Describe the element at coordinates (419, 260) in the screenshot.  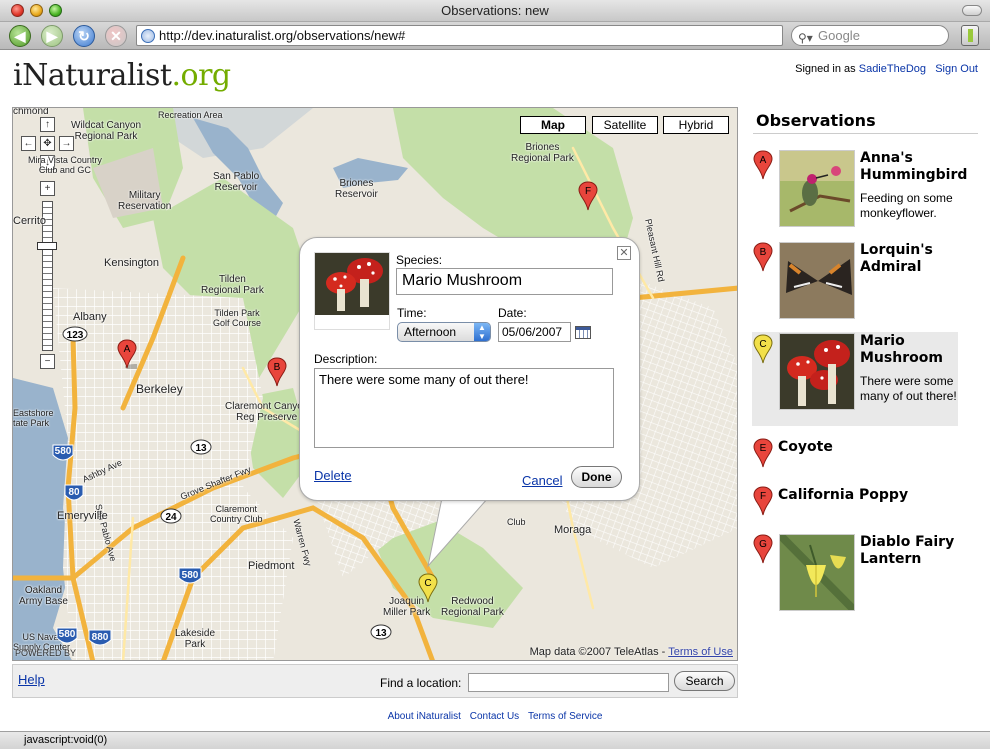
I see `species-label: Species:` at that location.